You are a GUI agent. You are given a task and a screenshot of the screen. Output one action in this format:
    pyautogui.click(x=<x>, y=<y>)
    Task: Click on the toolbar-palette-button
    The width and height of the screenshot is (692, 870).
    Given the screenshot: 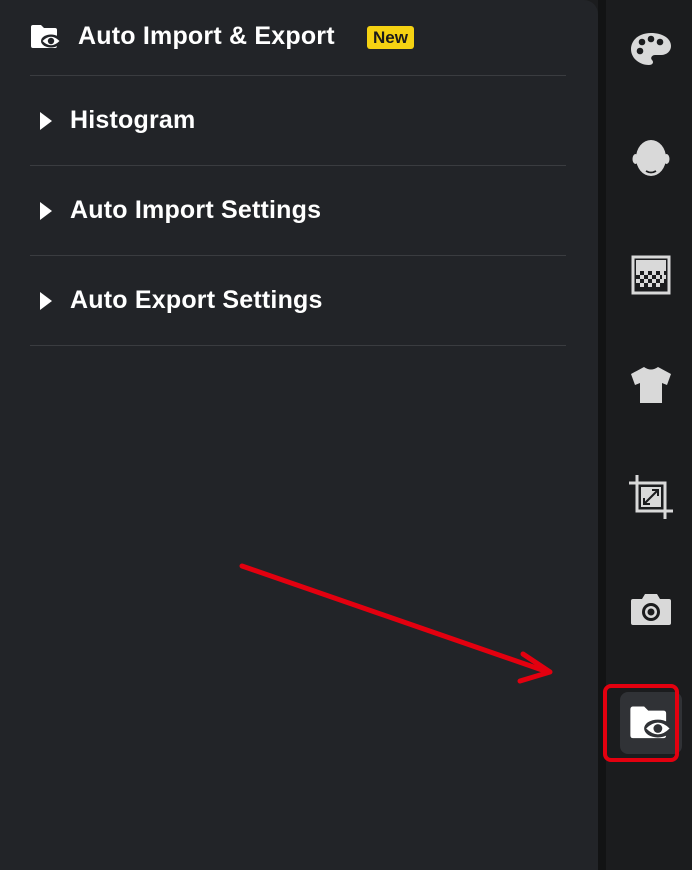 What is the action you would take?
    pyautogui.click(x=651, y=49)
    